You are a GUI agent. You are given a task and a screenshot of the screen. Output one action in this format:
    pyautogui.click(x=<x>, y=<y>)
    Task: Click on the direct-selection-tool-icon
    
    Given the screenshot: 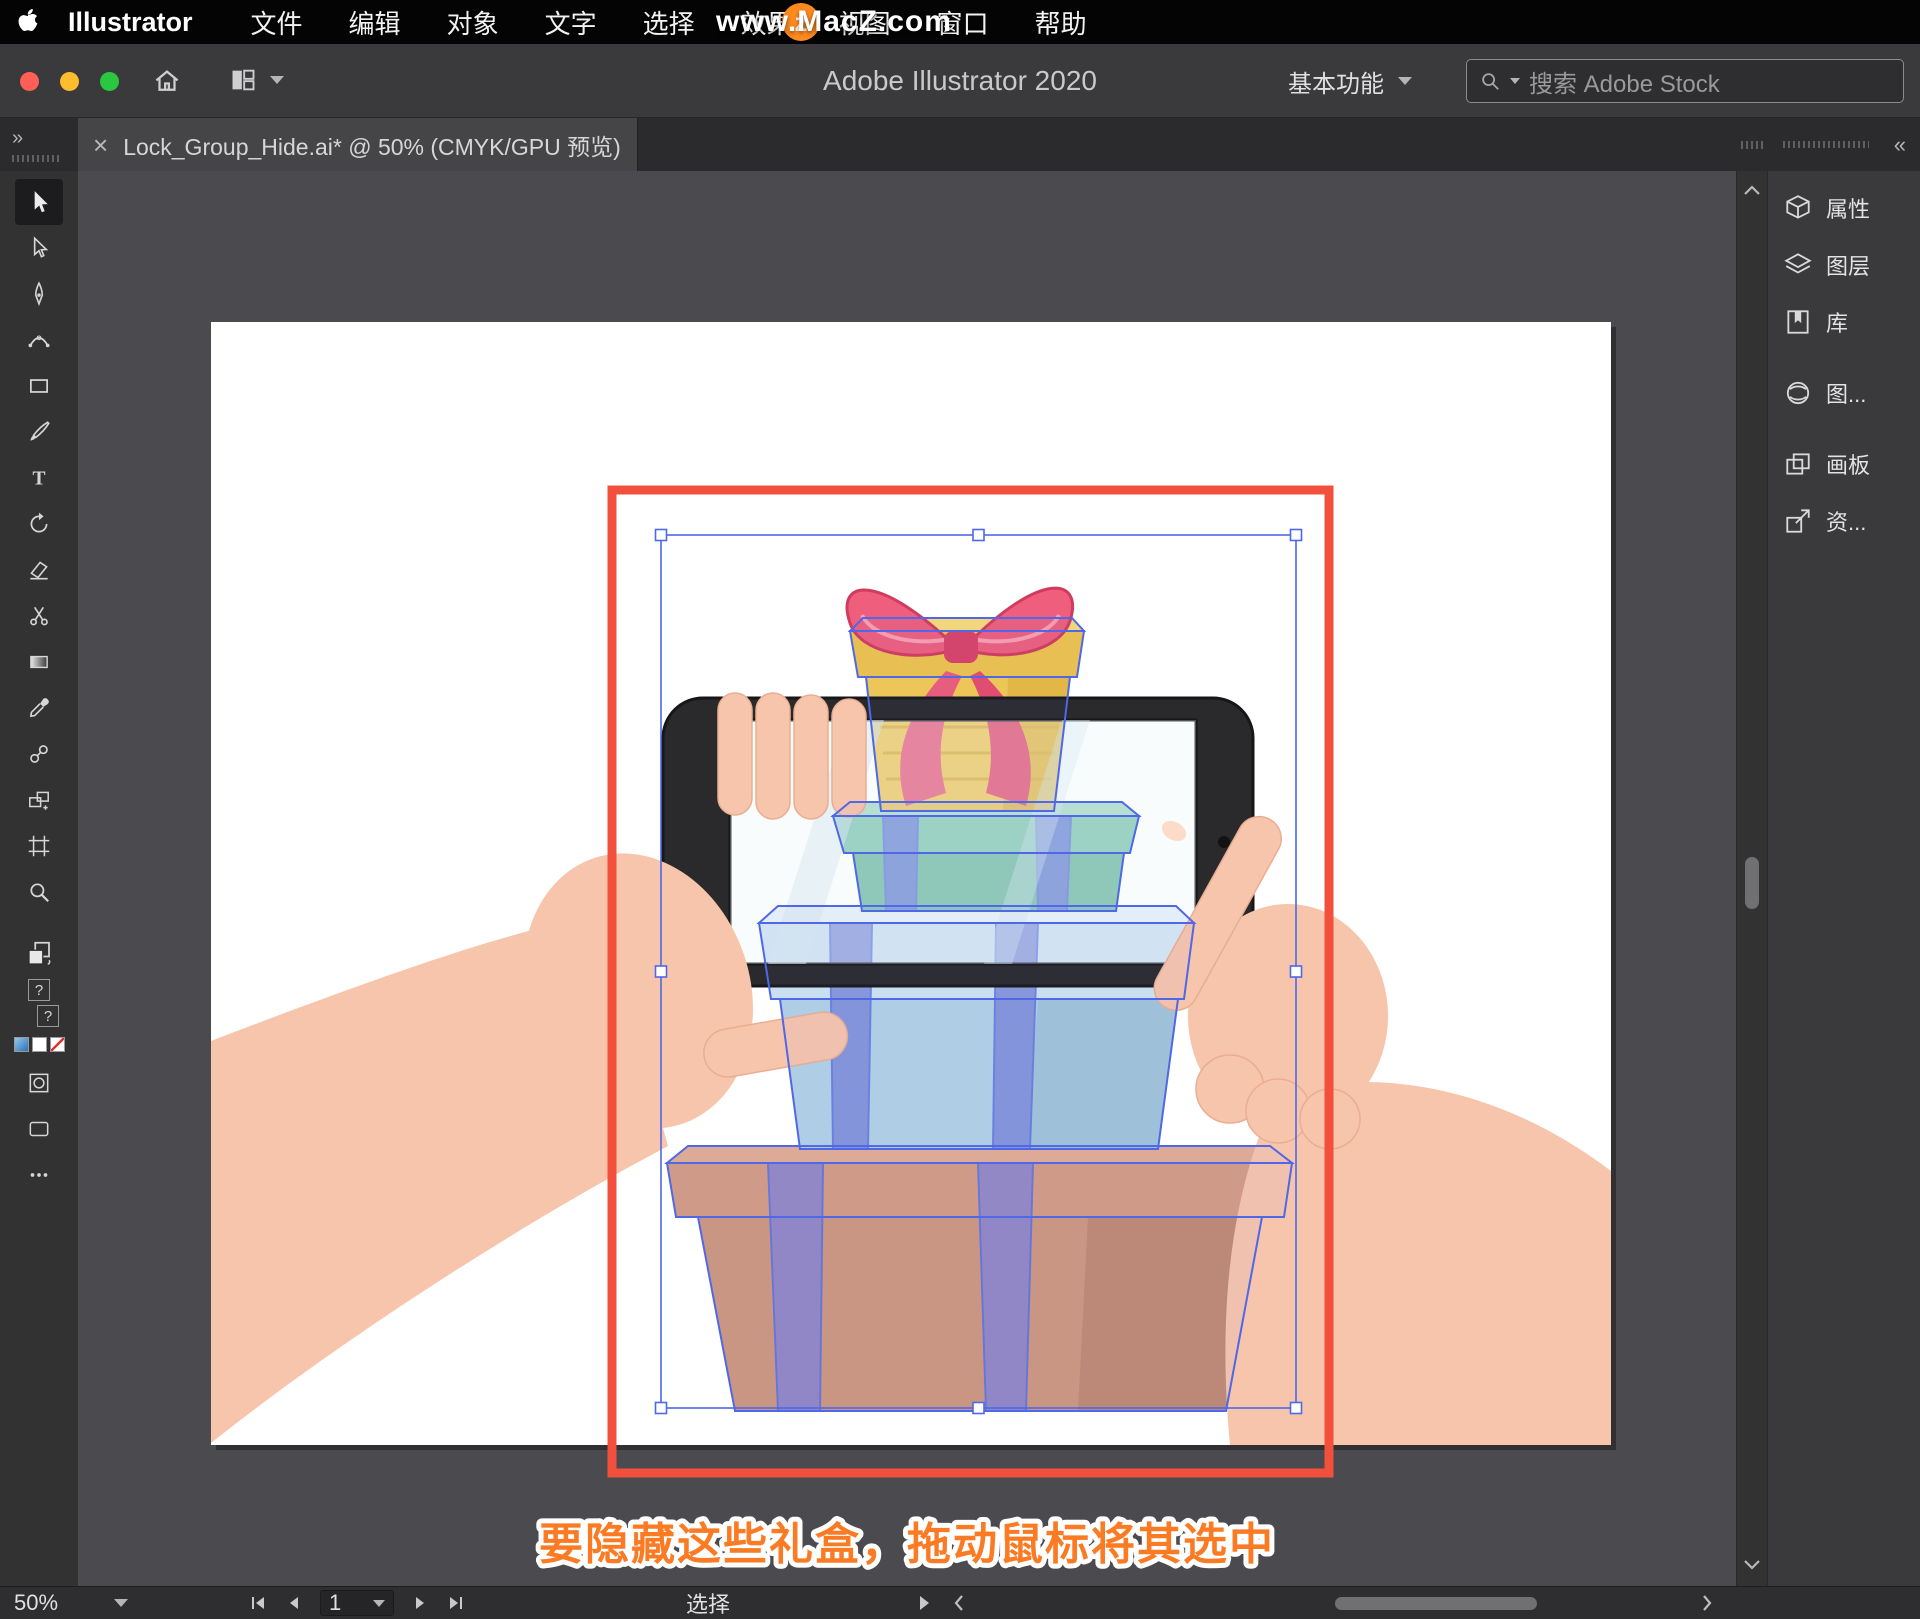 What is the action you would take?
    pyautogui.click(x=41, y=247)
    